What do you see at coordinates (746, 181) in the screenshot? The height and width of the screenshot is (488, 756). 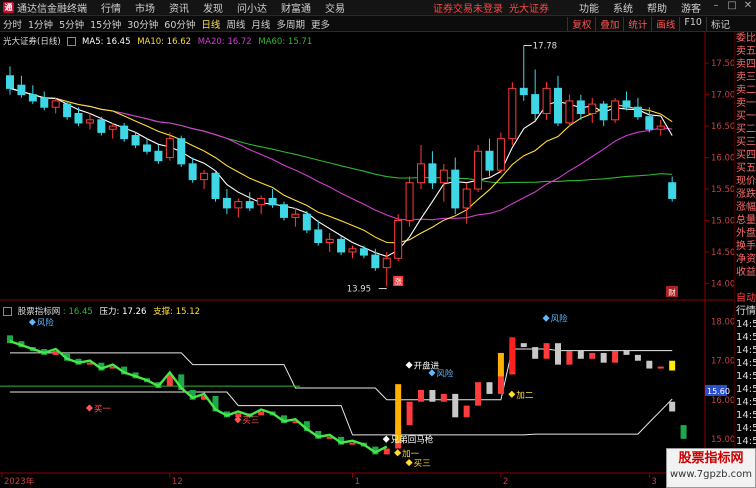 I see `side-panel-item: 现价` at bounding box center [746, 181].